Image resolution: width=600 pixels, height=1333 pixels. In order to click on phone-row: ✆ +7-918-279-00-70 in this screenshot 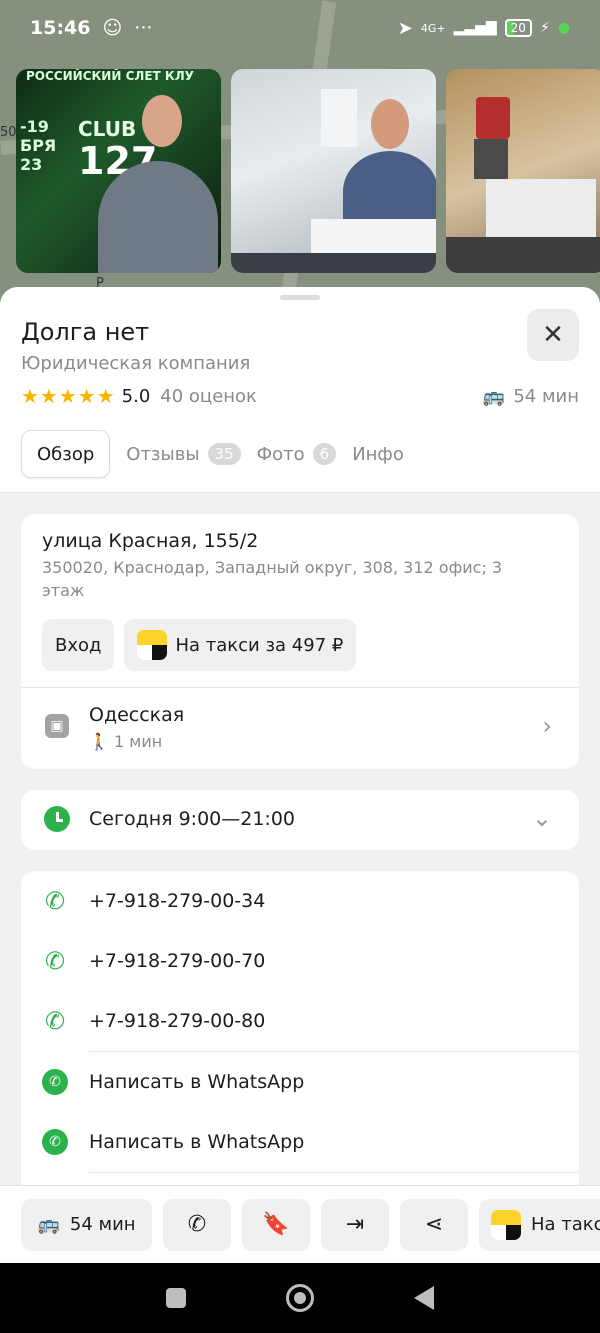, I will do `click(300, 961)`.